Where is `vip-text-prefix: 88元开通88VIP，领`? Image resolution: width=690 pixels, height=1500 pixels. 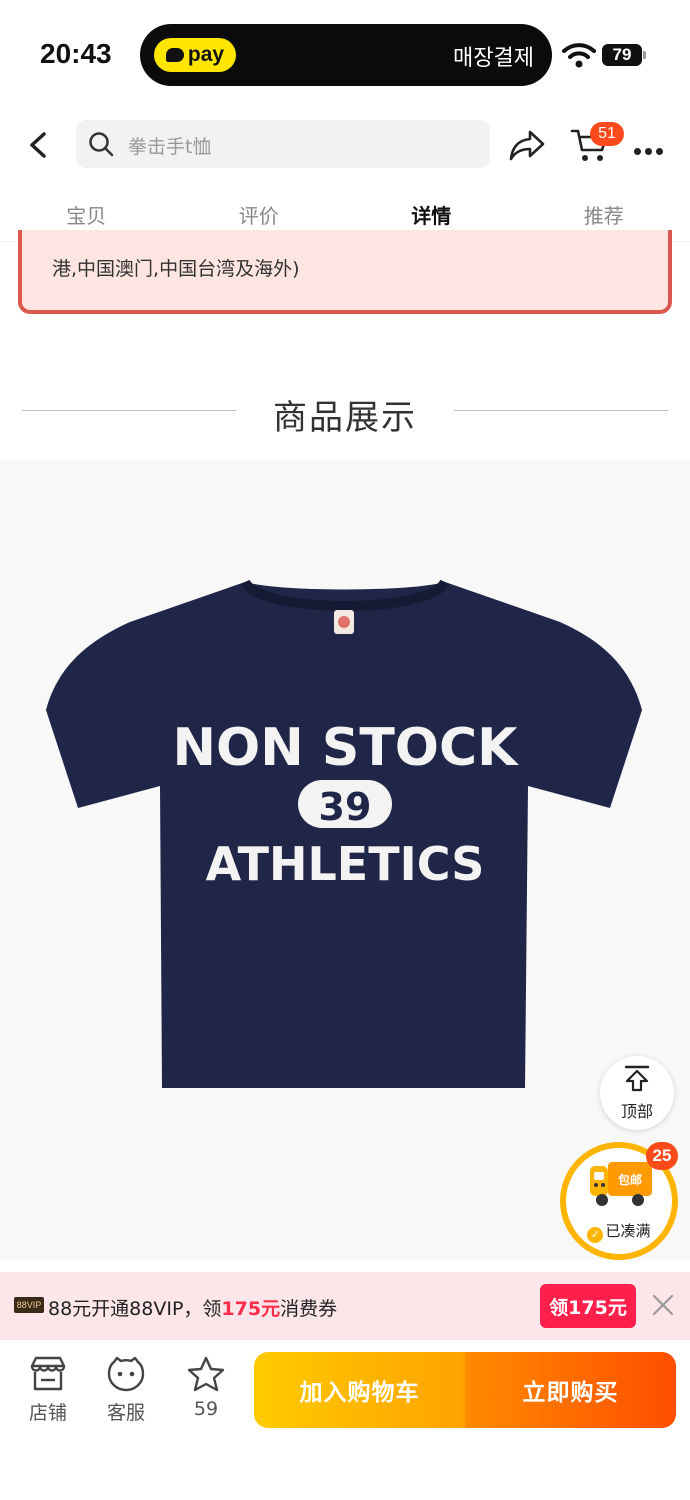 vip-text-prefix: 88元开通88VIP，领 is located at coordinates (135, 1309).